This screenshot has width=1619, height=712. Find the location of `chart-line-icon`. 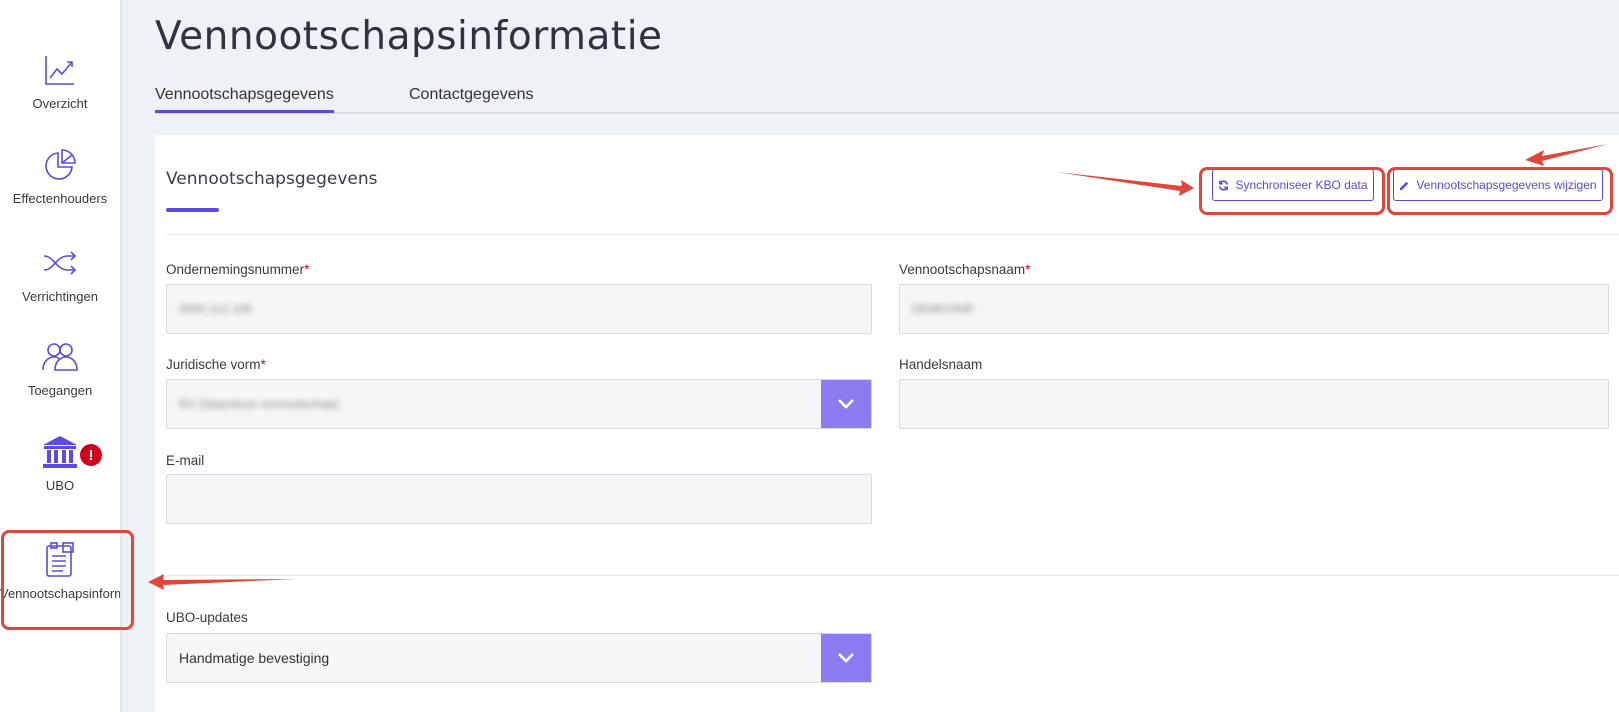

chart-line-icon is located at coordinates (60, 70).